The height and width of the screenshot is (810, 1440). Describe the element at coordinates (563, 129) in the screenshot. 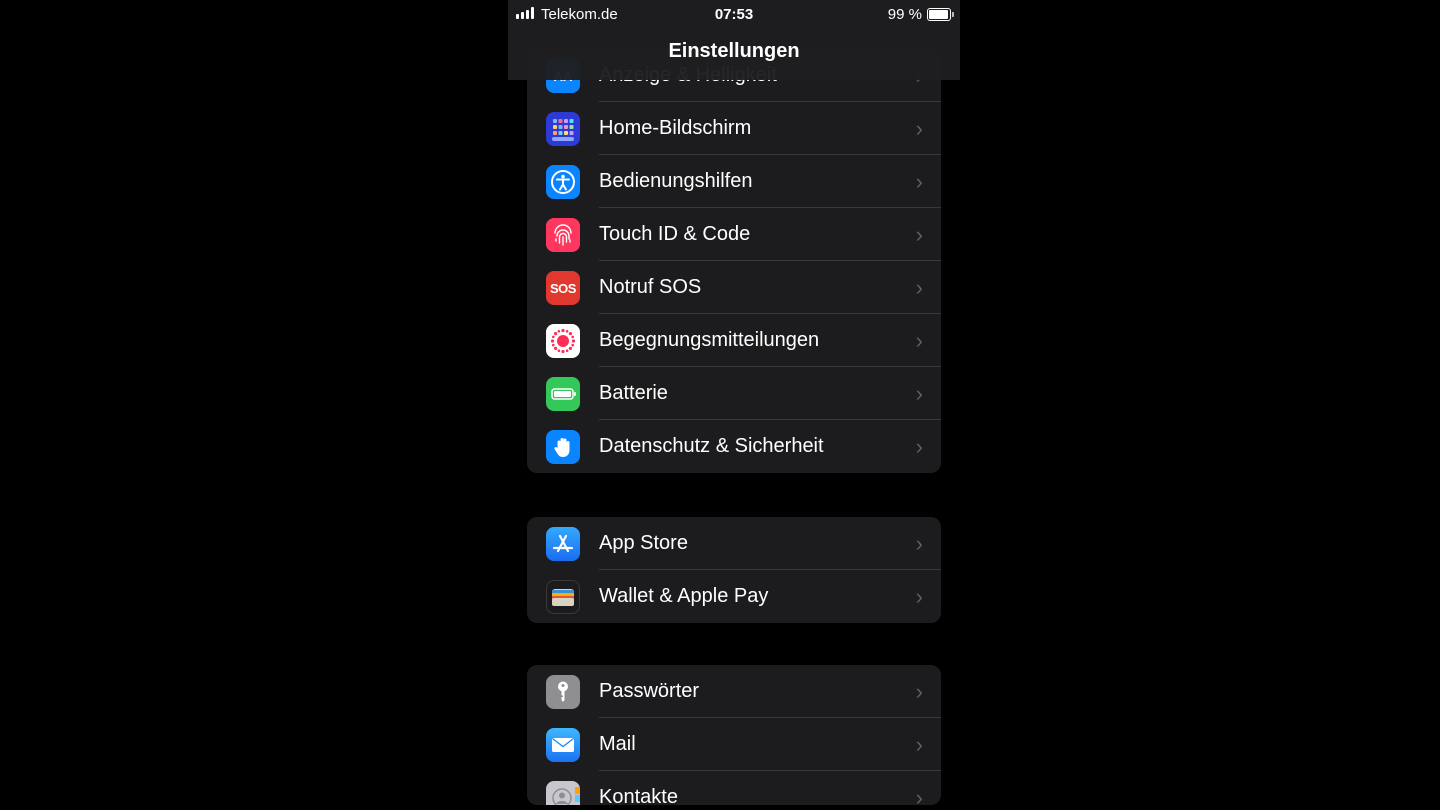

I see `home-screen-icon` at that location.